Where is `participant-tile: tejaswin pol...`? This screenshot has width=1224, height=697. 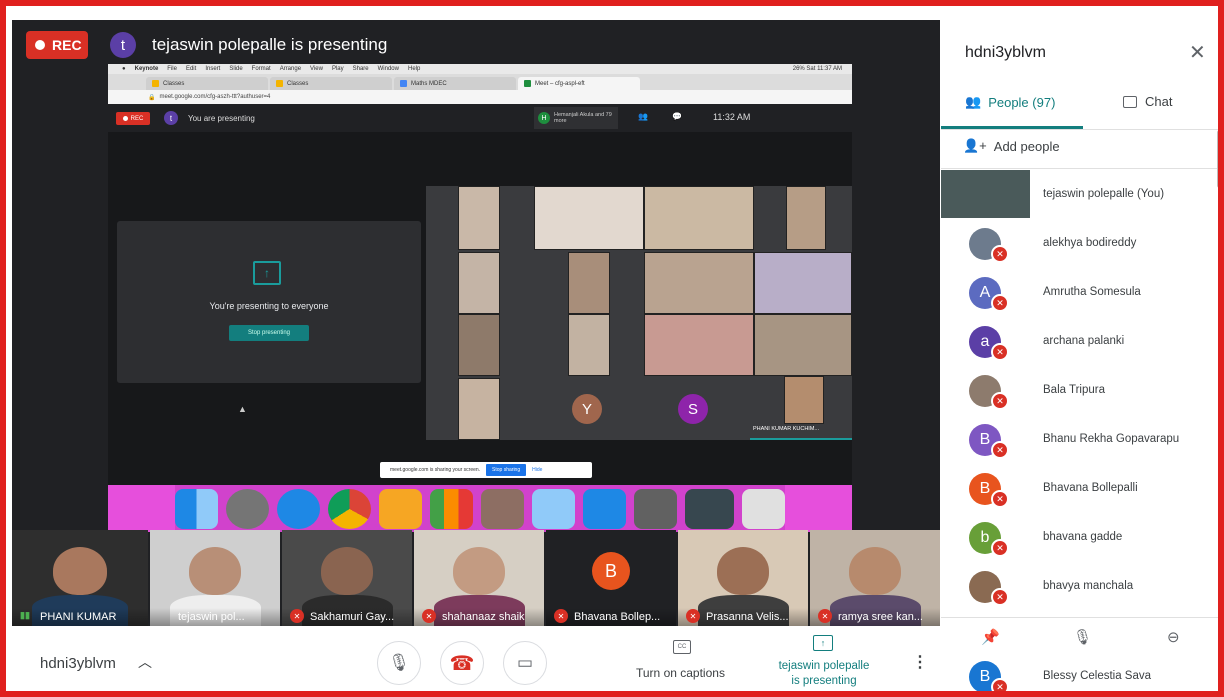 participant-tile: tejaswin pol... is located at coordinates (215, 578).